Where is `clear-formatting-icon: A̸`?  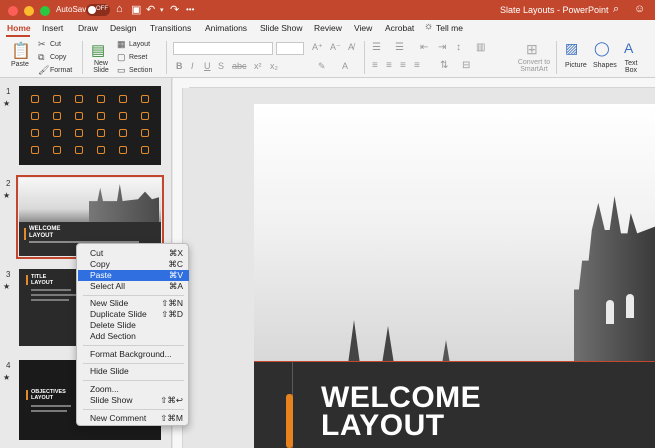 clear-formatting-icon: A̸ is located at coordinates (351, 47).